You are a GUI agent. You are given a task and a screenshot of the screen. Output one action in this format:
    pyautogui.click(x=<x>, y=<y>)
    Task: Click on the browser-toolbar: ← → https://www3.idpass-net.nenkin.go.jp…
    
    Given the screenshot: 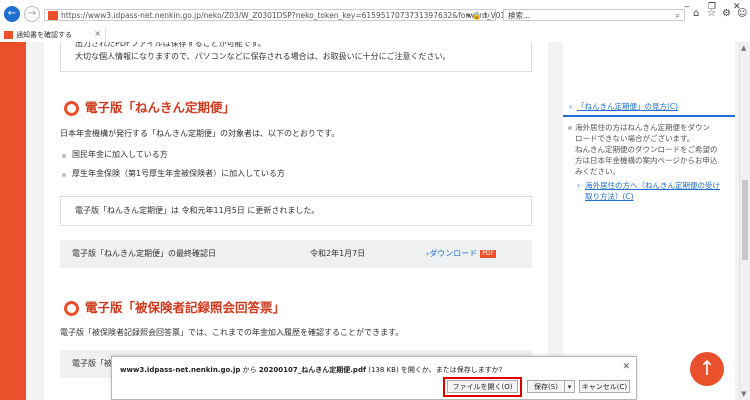 What is the action you would take?
    pyautogui.click(x=375, y=14)
    